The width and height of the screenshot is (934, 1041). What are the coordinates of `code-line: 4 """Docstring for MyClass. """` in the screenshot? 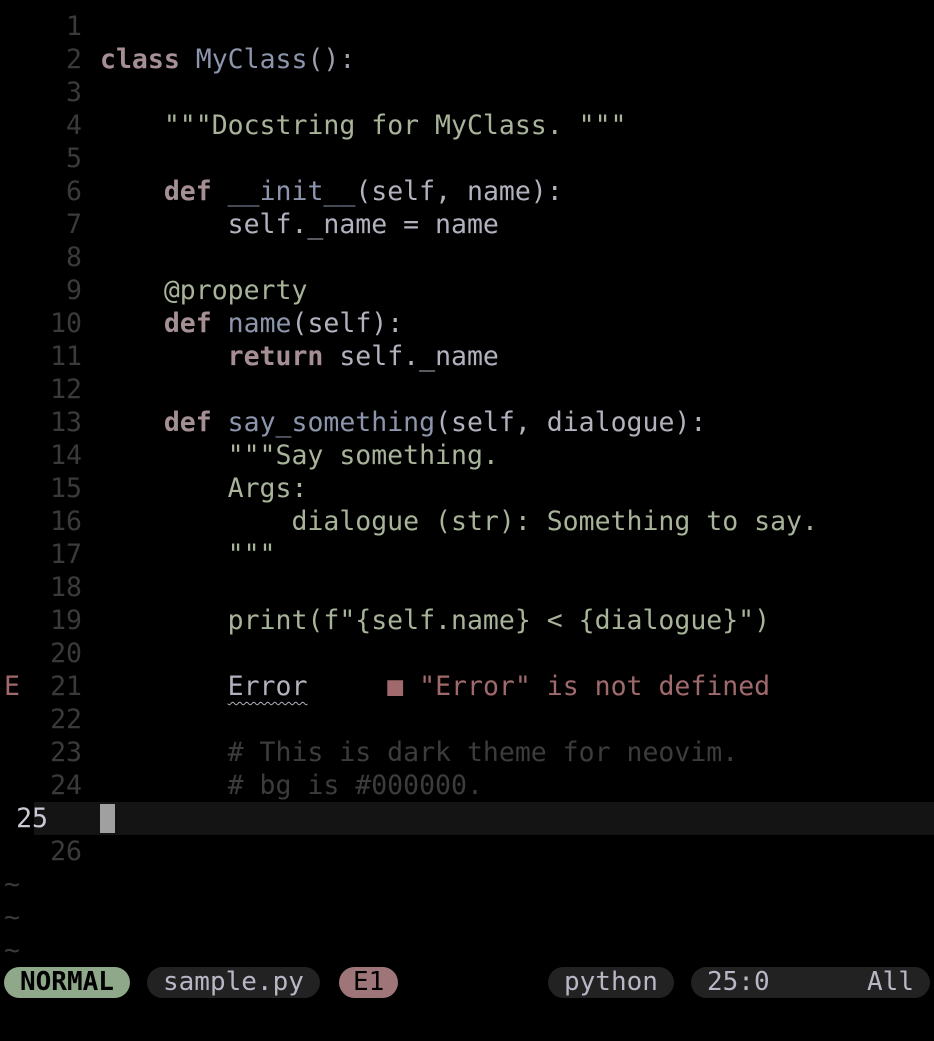 It's located at (467, 125).